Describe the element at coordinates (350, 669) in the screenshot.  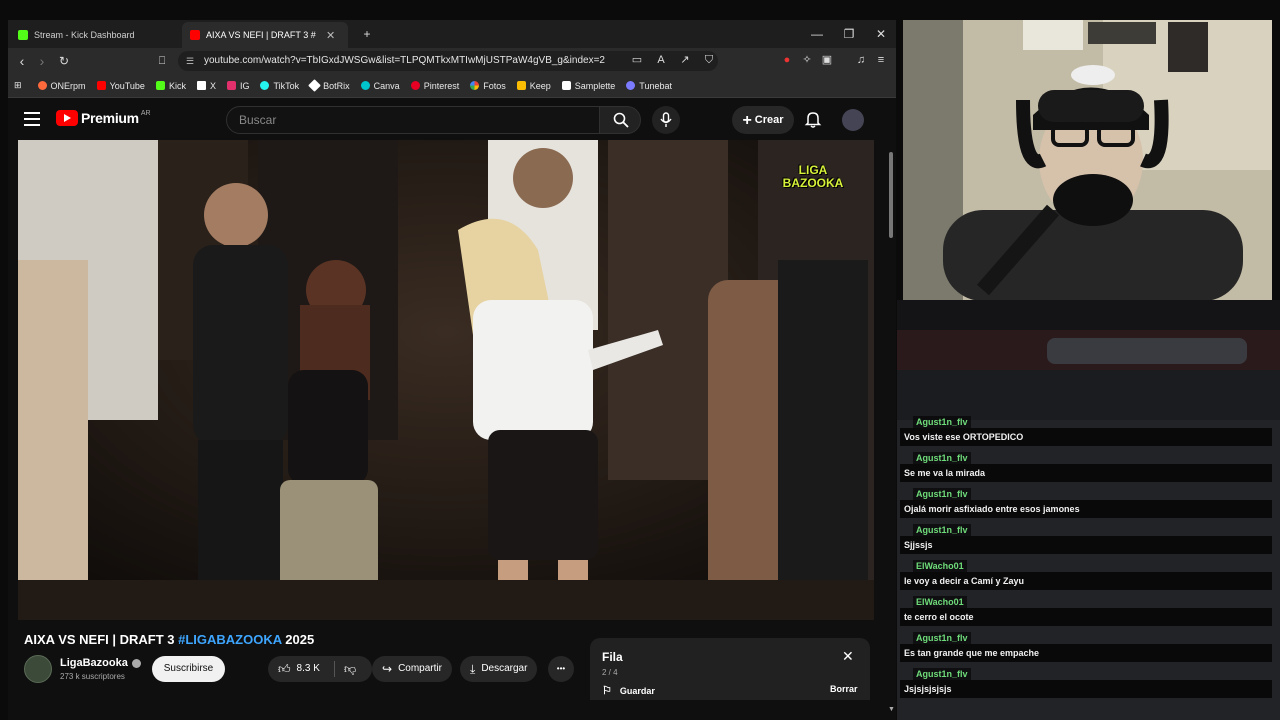
I see `thumbs-down-icon: 👎︎` at that location.